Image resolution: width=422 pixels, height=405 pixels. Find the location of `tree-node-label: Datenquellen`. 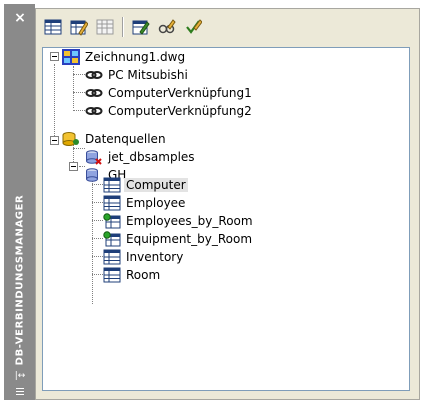

tree-node-label: Datenquellen is located at coordinates (125, 139).